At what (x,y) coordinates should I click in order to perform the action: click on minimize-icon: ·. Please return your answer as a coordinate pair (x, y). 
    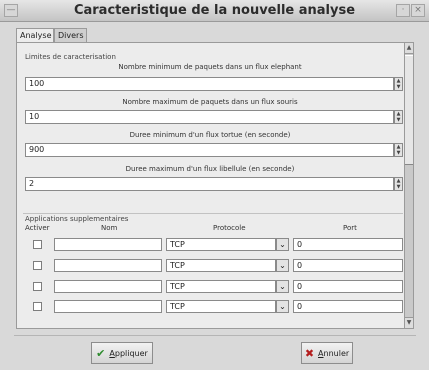
    Looking at the image, I should click on (403, 10).